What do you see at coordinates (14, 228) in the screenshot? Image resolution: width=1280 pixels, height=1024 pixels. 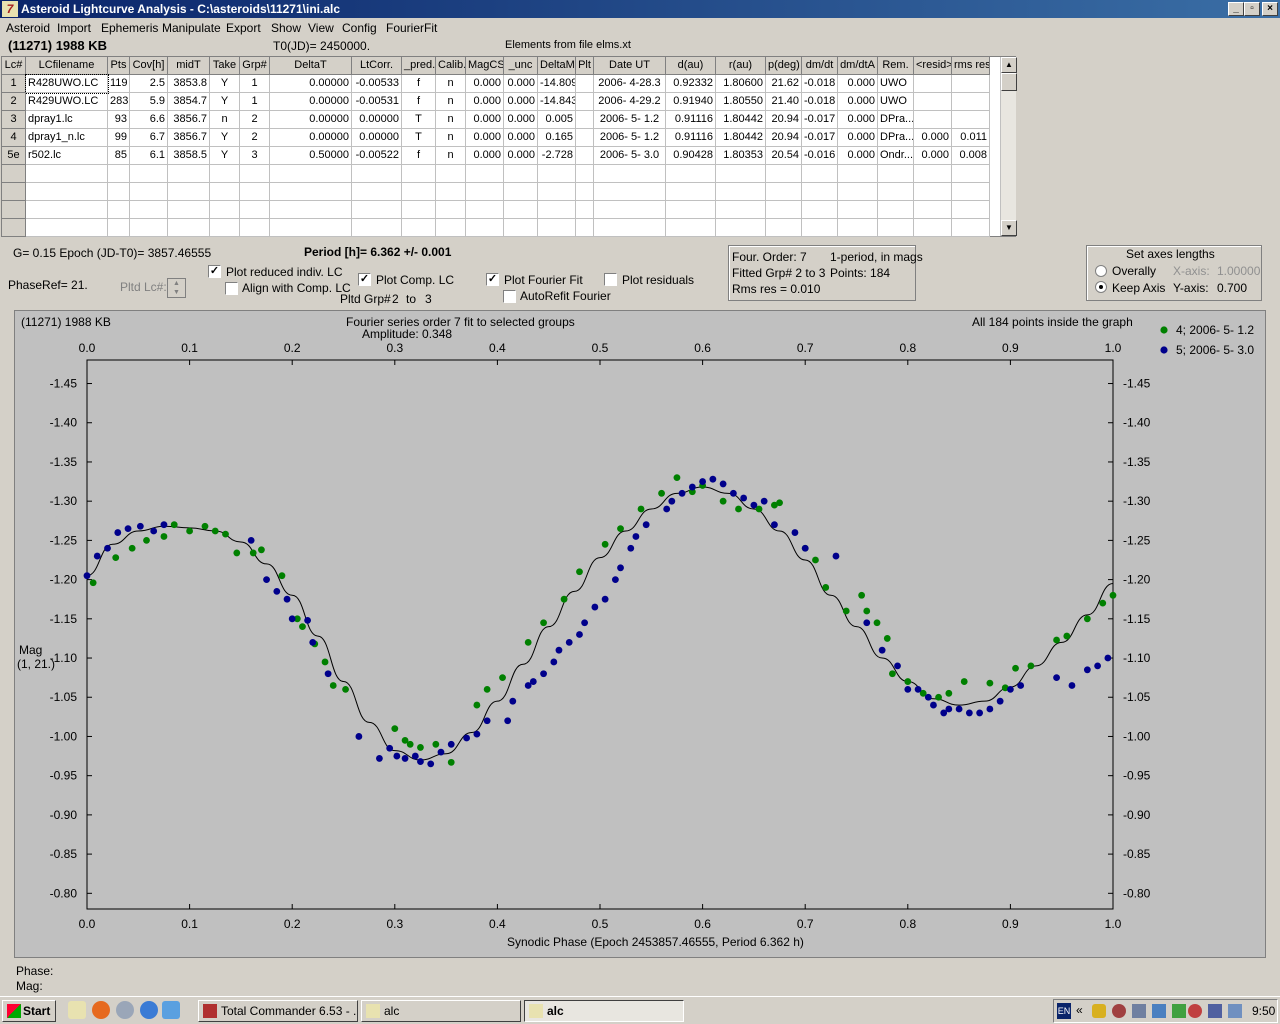 I see `row-header` at bounding box center [14, 228].